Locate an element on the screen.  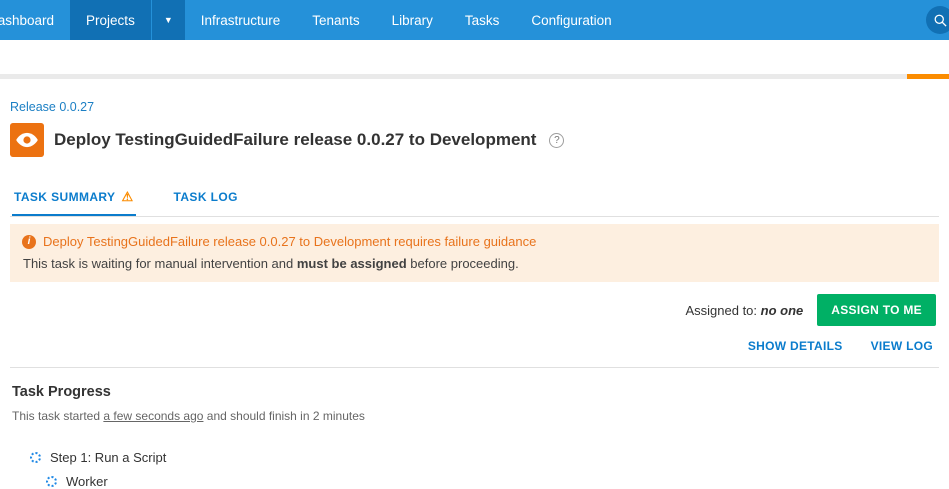
task-links-row: SHOW DETAILS VIEW LOG is located at coordinates (474, 353).